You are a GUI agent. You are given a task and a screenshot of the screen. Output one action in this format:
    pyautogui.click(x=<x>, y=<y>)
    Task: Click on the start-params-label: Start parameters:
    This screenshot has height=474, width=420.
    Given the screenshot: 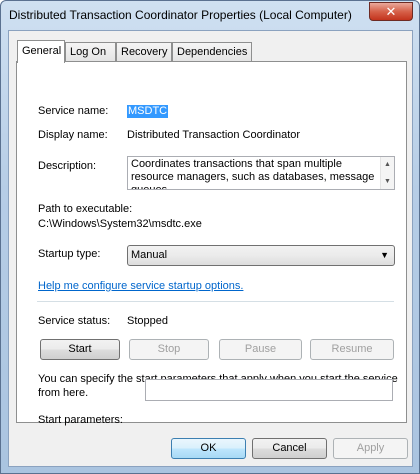 What is the action you would take?
    pyautogui.click(x=80, y=420)
    